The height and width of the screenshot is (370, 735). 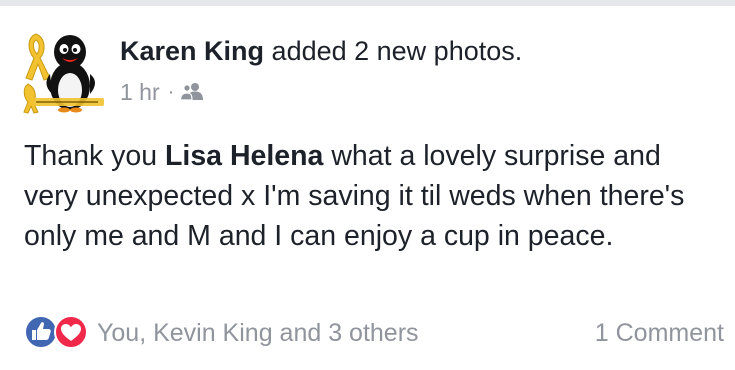 I want to click on comments-link: 1 Comment, so click(x=659, y=333).